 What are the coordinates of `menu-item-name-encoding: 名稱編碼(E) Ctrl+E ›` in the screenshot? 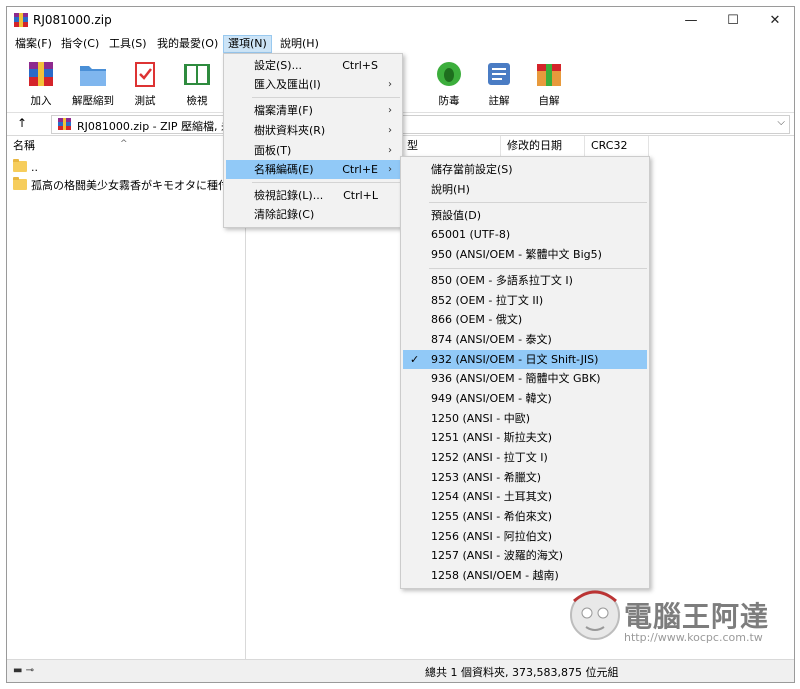 It's located at (313, 169).